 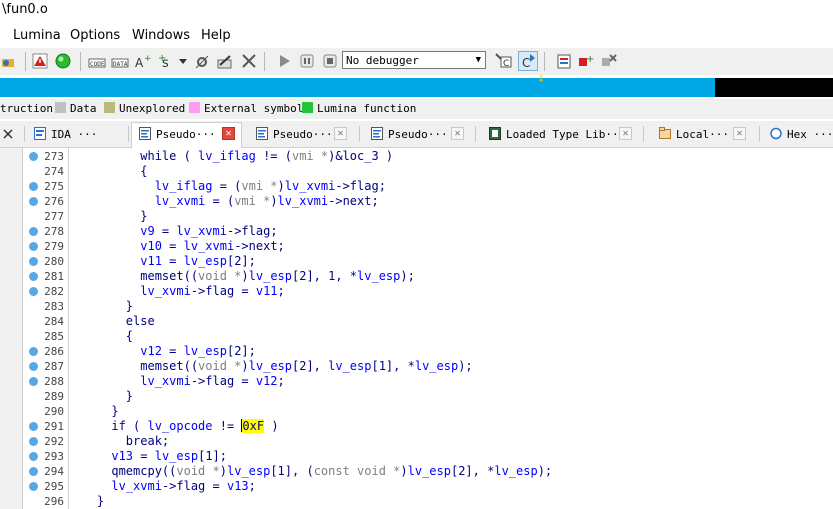 What do you see at coordinates (176, 291) in the screenshot?
I see `code-text: lv_xvmi->flag = v11;` at bounding box center [176, 291].